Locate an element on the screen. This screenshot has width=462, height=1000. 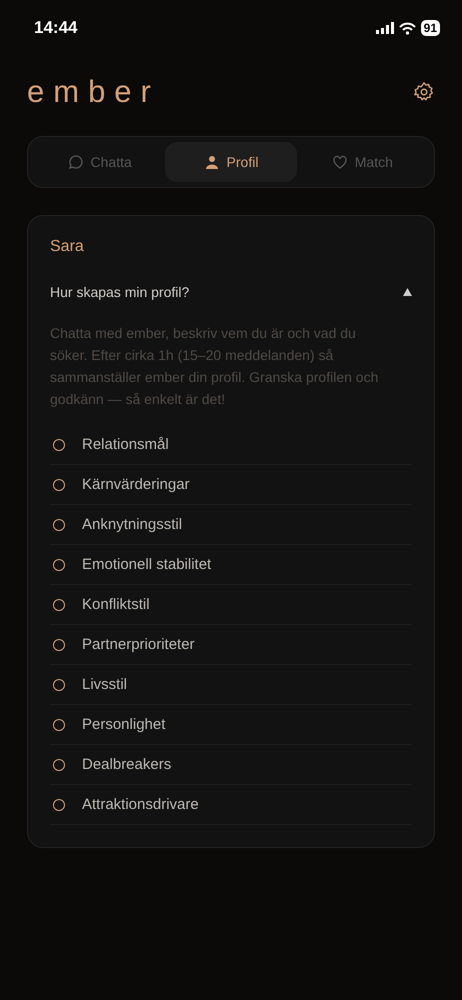
signal-icon is located at coordinates (385, 28).